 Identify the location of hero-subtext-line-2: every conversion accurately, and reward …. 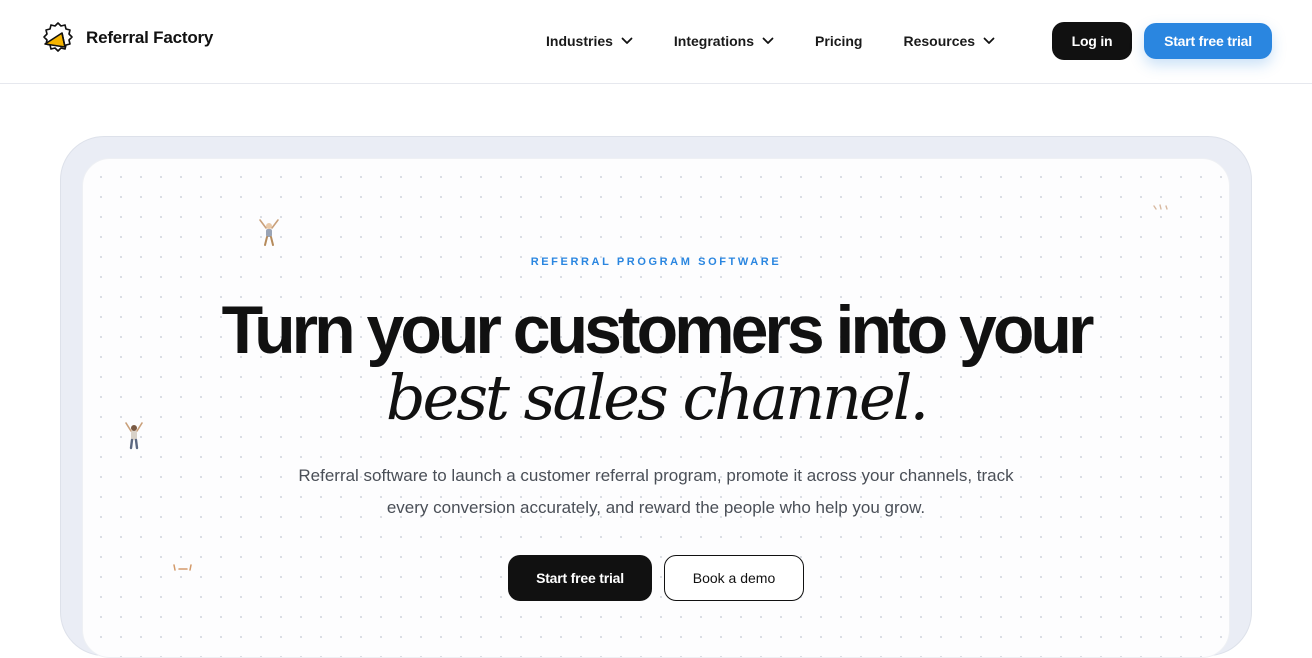
(656, 507).